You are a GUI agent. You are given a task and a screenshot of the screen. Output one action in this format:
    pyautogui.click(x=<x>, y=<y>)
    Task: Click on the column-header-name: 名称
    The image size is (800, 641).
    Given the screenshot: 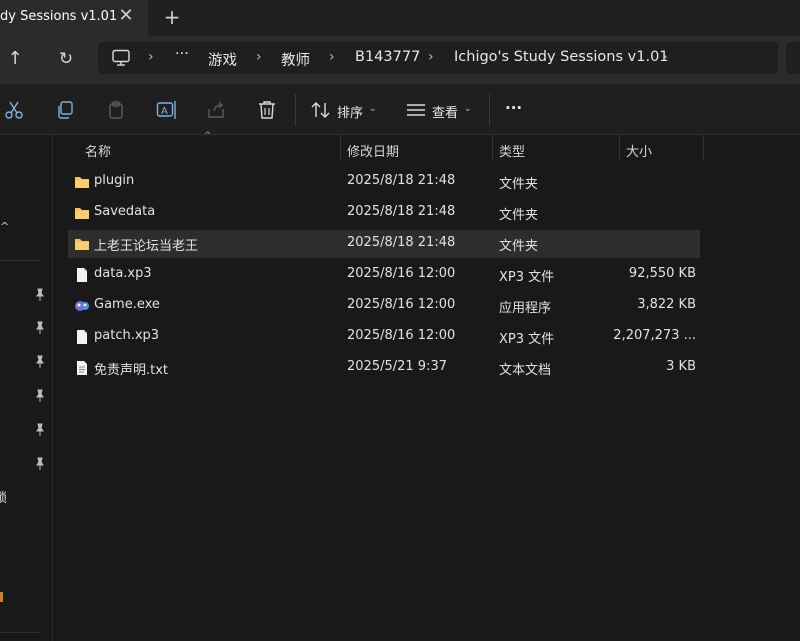 What is the action you would take?
    pyautogui.click(x=98, y=150)
    